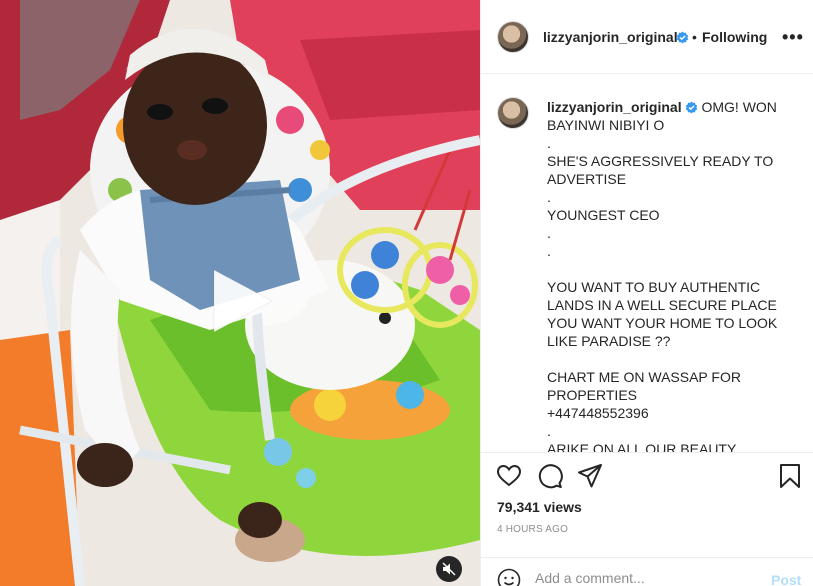 Image resolution: width=813 pixels, height=586 pixels. I want to click on like-button, so click(509, 476).